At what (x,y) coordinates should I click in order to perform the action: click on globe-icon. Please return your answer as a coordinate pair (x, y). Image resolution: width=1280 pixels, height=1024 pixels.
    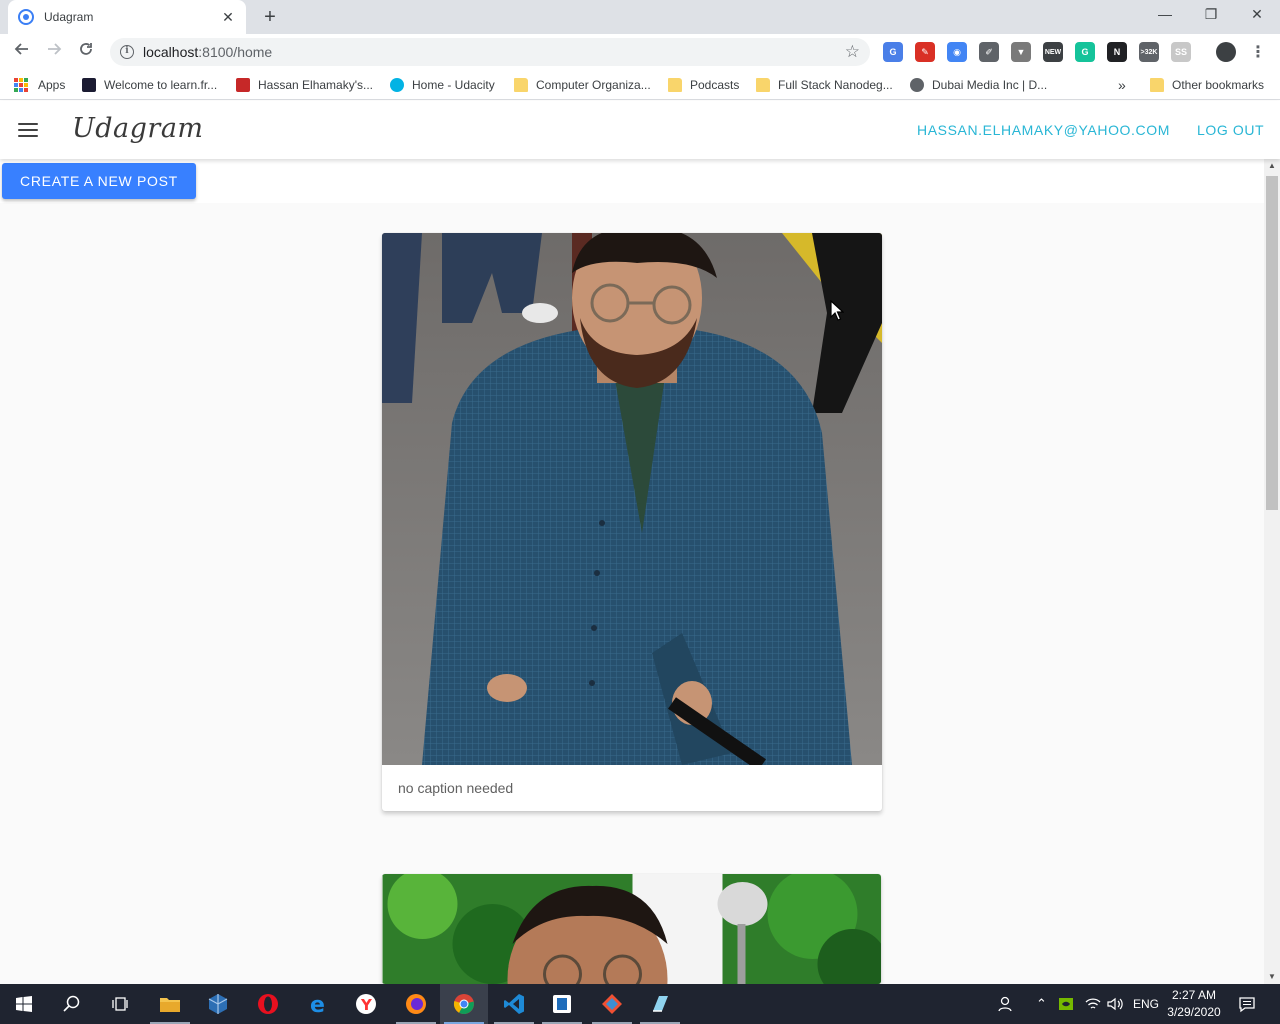
    Looking at the image, I should click on (917, 85).